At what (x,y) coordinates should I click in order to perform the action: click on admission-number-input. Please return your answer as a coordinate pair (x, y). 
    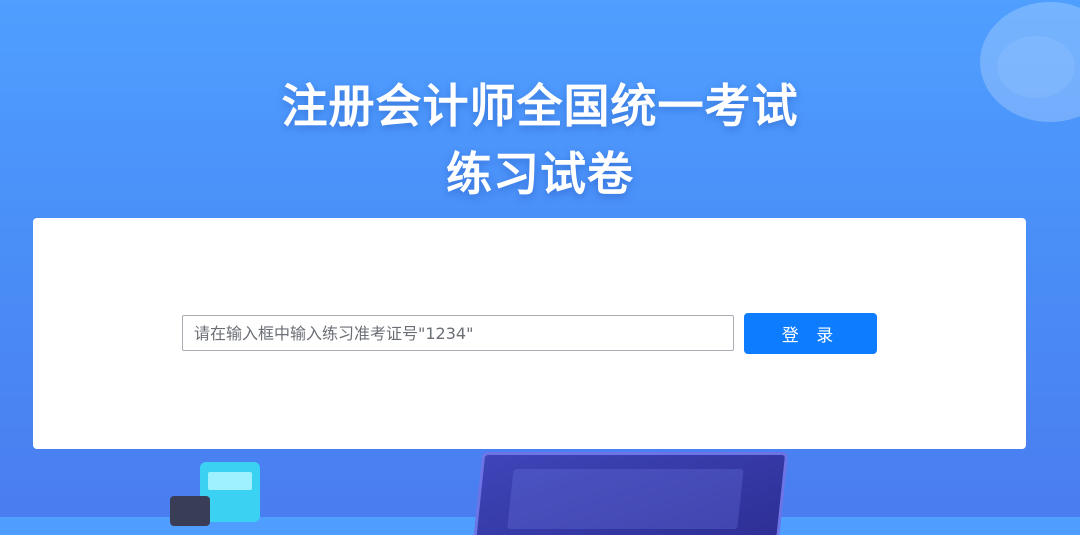
    Looking at the image, I should click on (458, 333).